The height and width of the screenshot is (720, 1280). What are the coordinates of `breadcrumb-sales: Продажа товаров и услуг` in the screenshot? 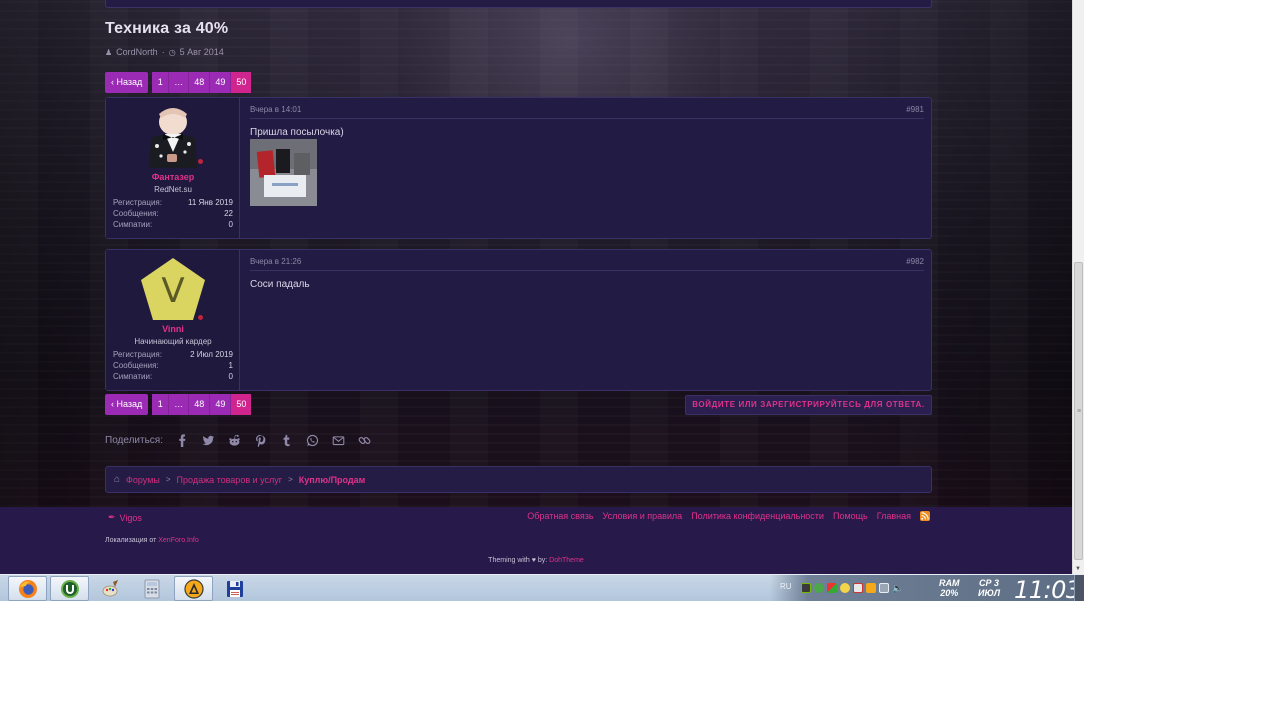 It's located at (230, 480).